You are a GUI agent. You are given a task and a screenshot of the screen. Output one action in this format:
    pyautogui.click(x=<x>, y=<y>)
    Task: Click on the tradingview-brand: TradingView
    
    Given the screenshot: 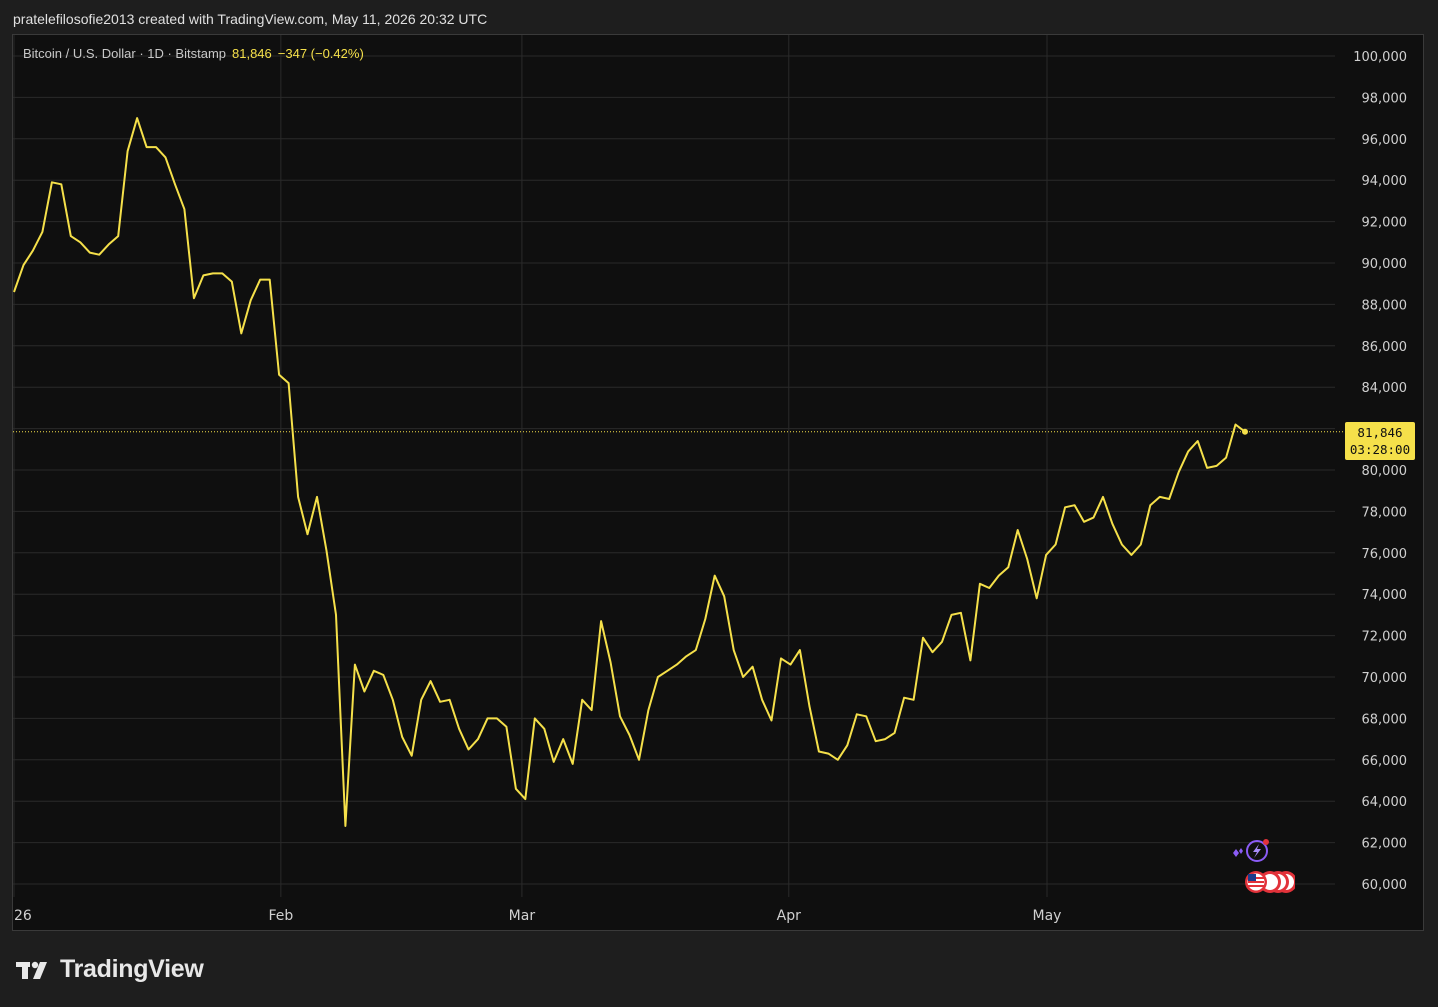 What is the action you would take?
    pyautogui.click(x=110, y=969)
    